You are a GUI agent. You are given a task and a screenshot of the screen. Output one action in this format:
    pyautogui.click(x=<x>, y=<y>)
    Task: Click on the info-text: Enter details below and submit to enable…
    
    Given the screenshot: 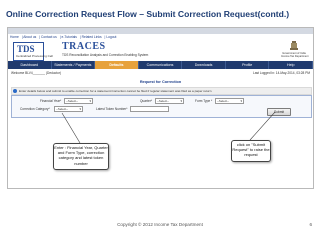 What is the action you would take?
    pyautogui.click(x=115, y=91)
    